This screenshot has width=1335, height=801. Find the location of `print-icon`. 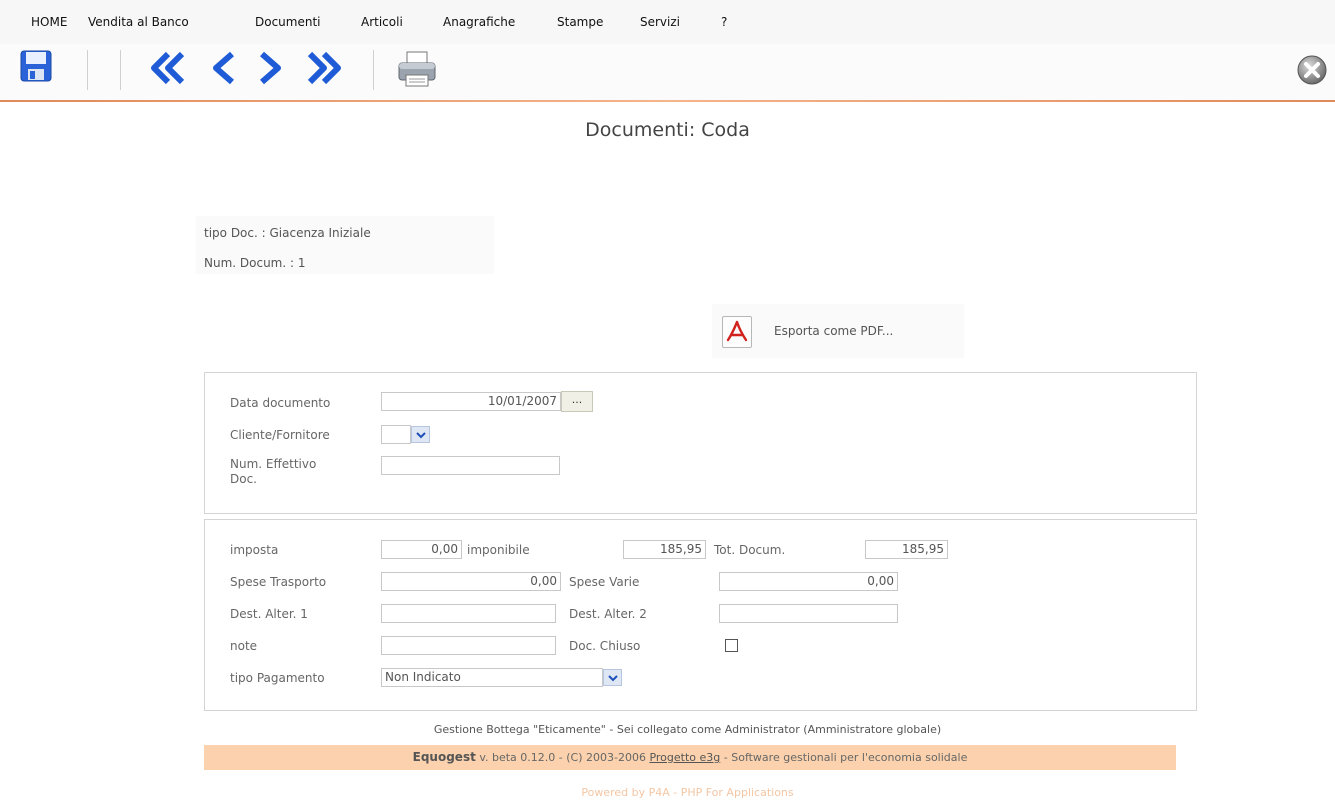

print-icon is located at coordinates (417, 70).